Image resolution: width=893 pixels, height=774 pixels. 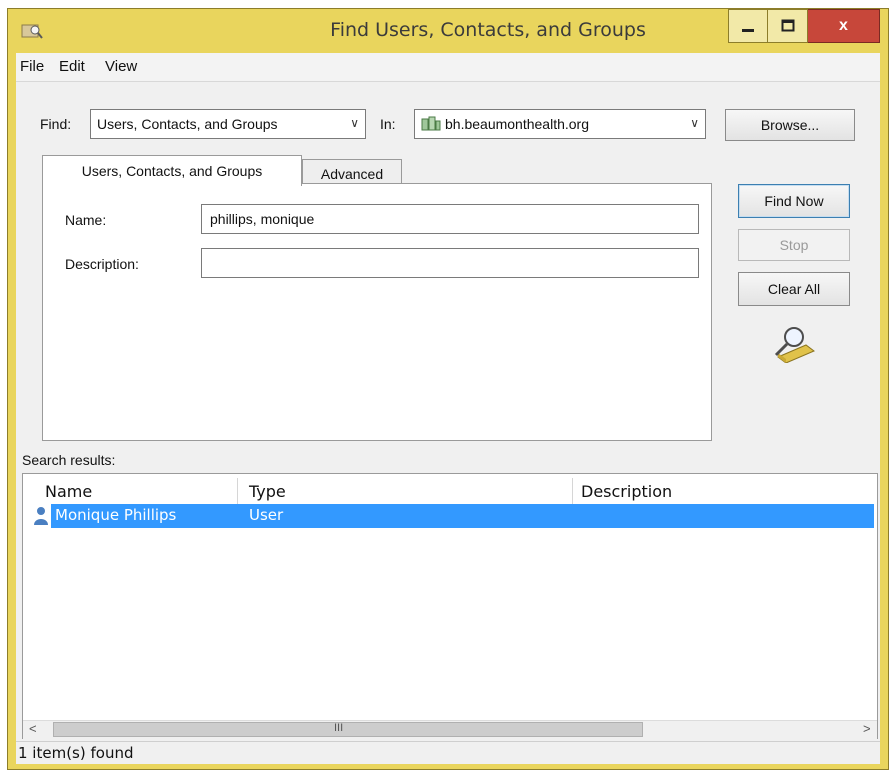 What do you see at coordinates (56, 124) in the screenshot?
I see `find-label: Find:` at bounding box center [56, 124].